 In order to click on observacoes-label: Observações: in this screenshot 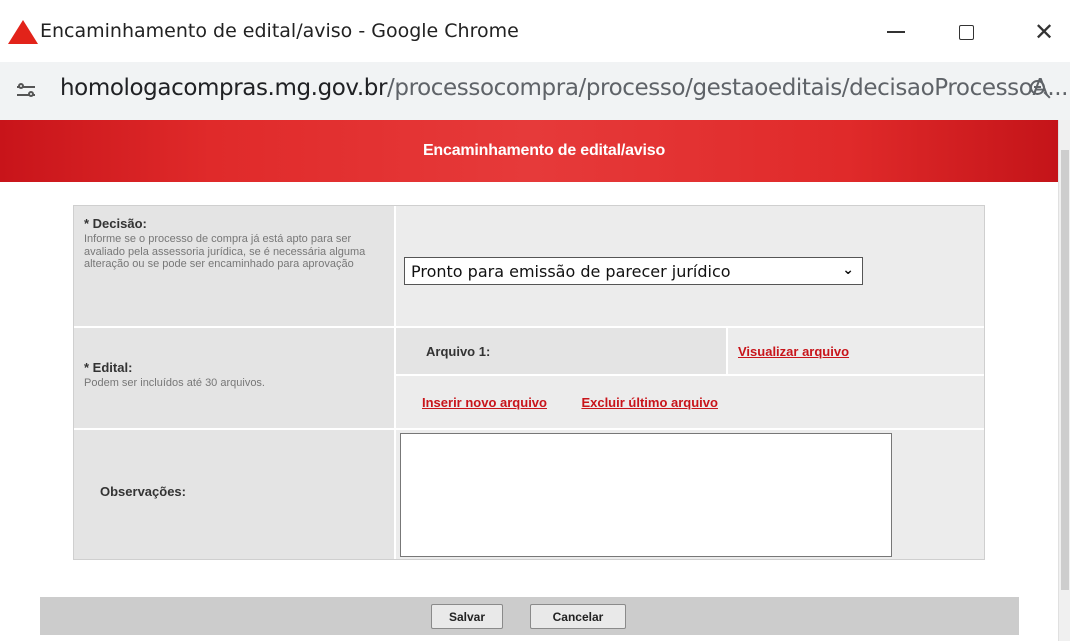, I will do `click(143, 491)`.